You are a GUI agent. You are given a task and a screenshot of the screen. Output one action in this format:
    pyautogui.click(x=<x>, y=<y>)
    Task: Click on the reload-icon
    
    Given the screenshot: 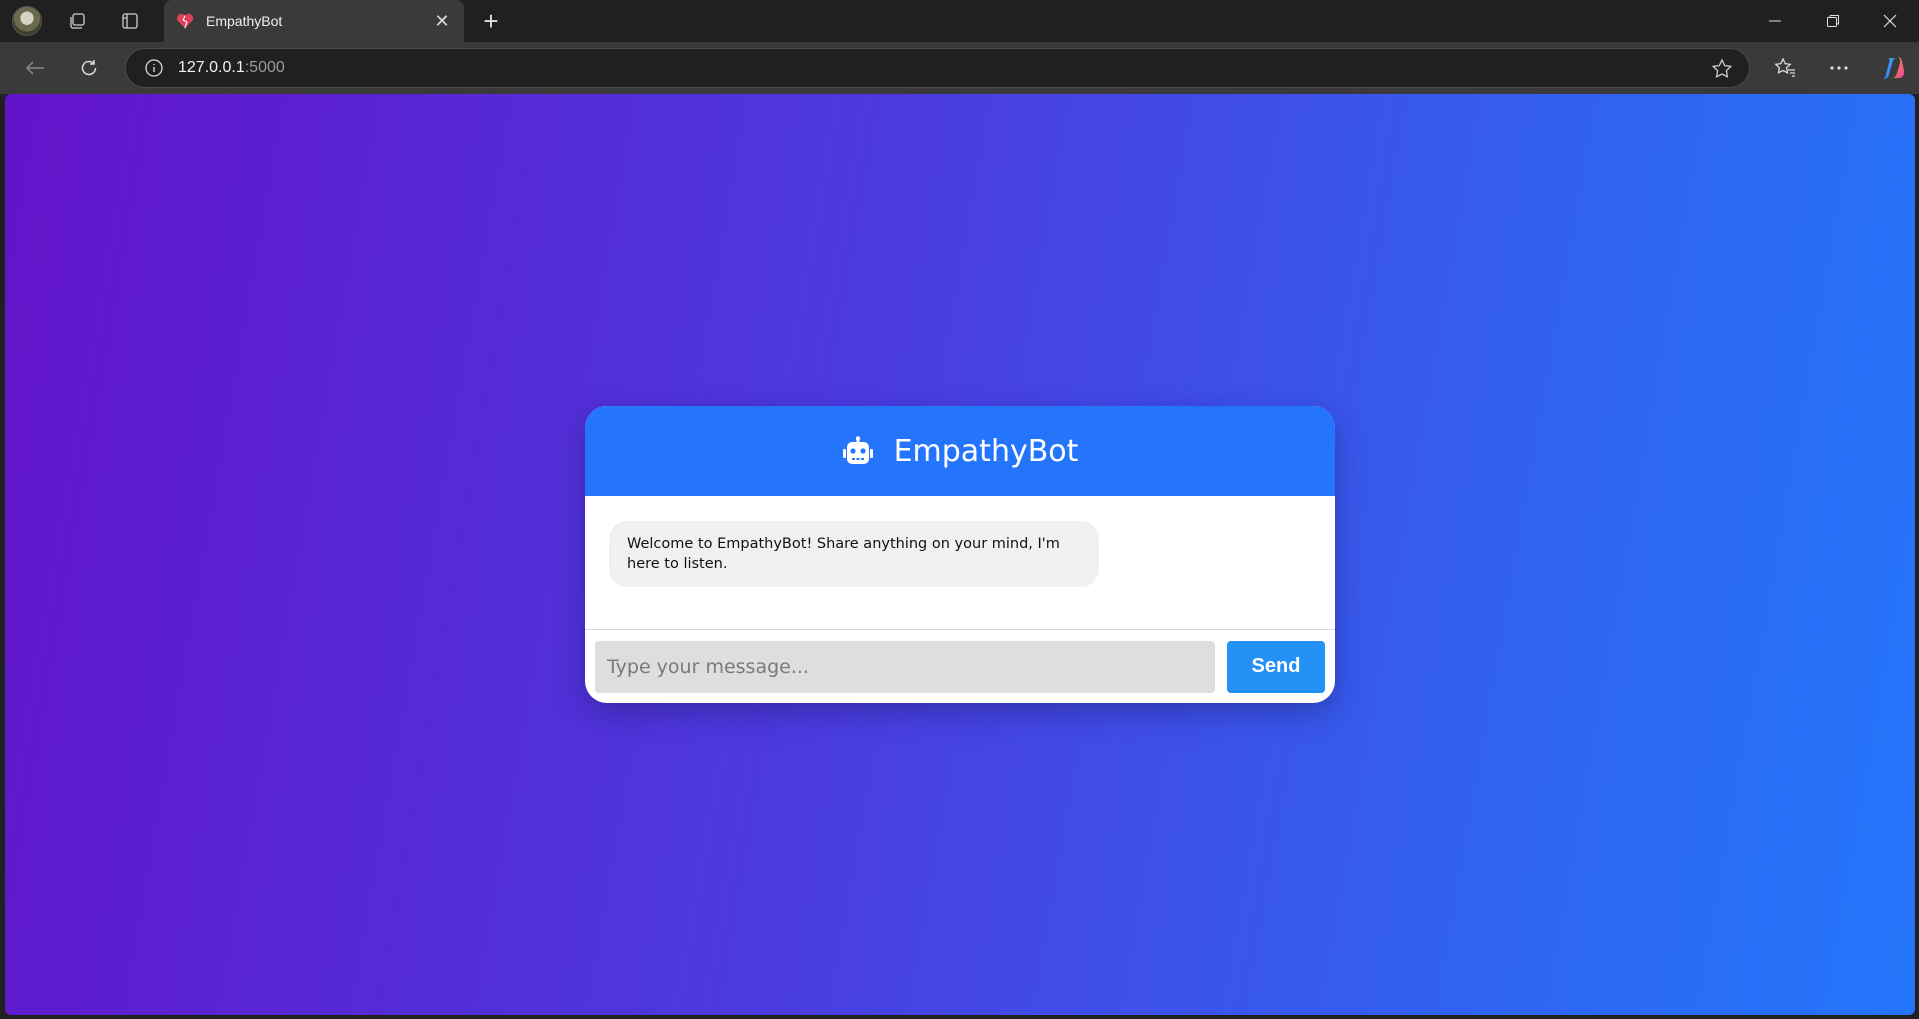 What is the action you would take?
    pyautogui.click(x=89, y=68)
    